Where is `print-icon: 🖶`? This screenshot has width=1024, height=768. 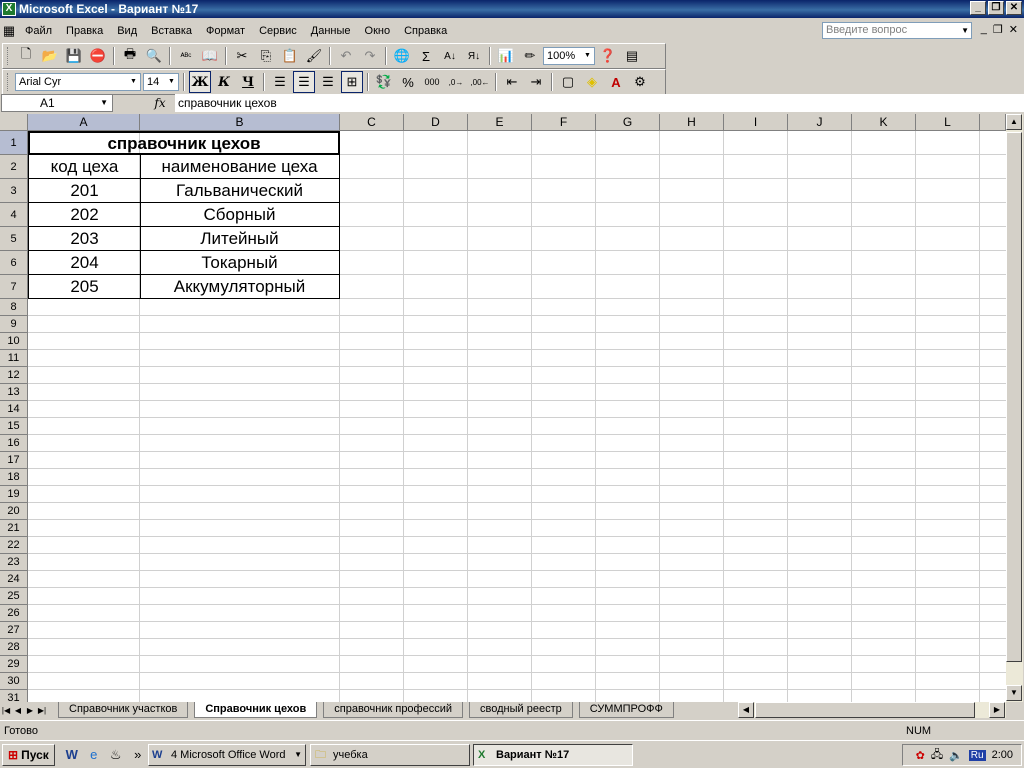
print-icon: 🖶 is located at coordinates (130, 56).